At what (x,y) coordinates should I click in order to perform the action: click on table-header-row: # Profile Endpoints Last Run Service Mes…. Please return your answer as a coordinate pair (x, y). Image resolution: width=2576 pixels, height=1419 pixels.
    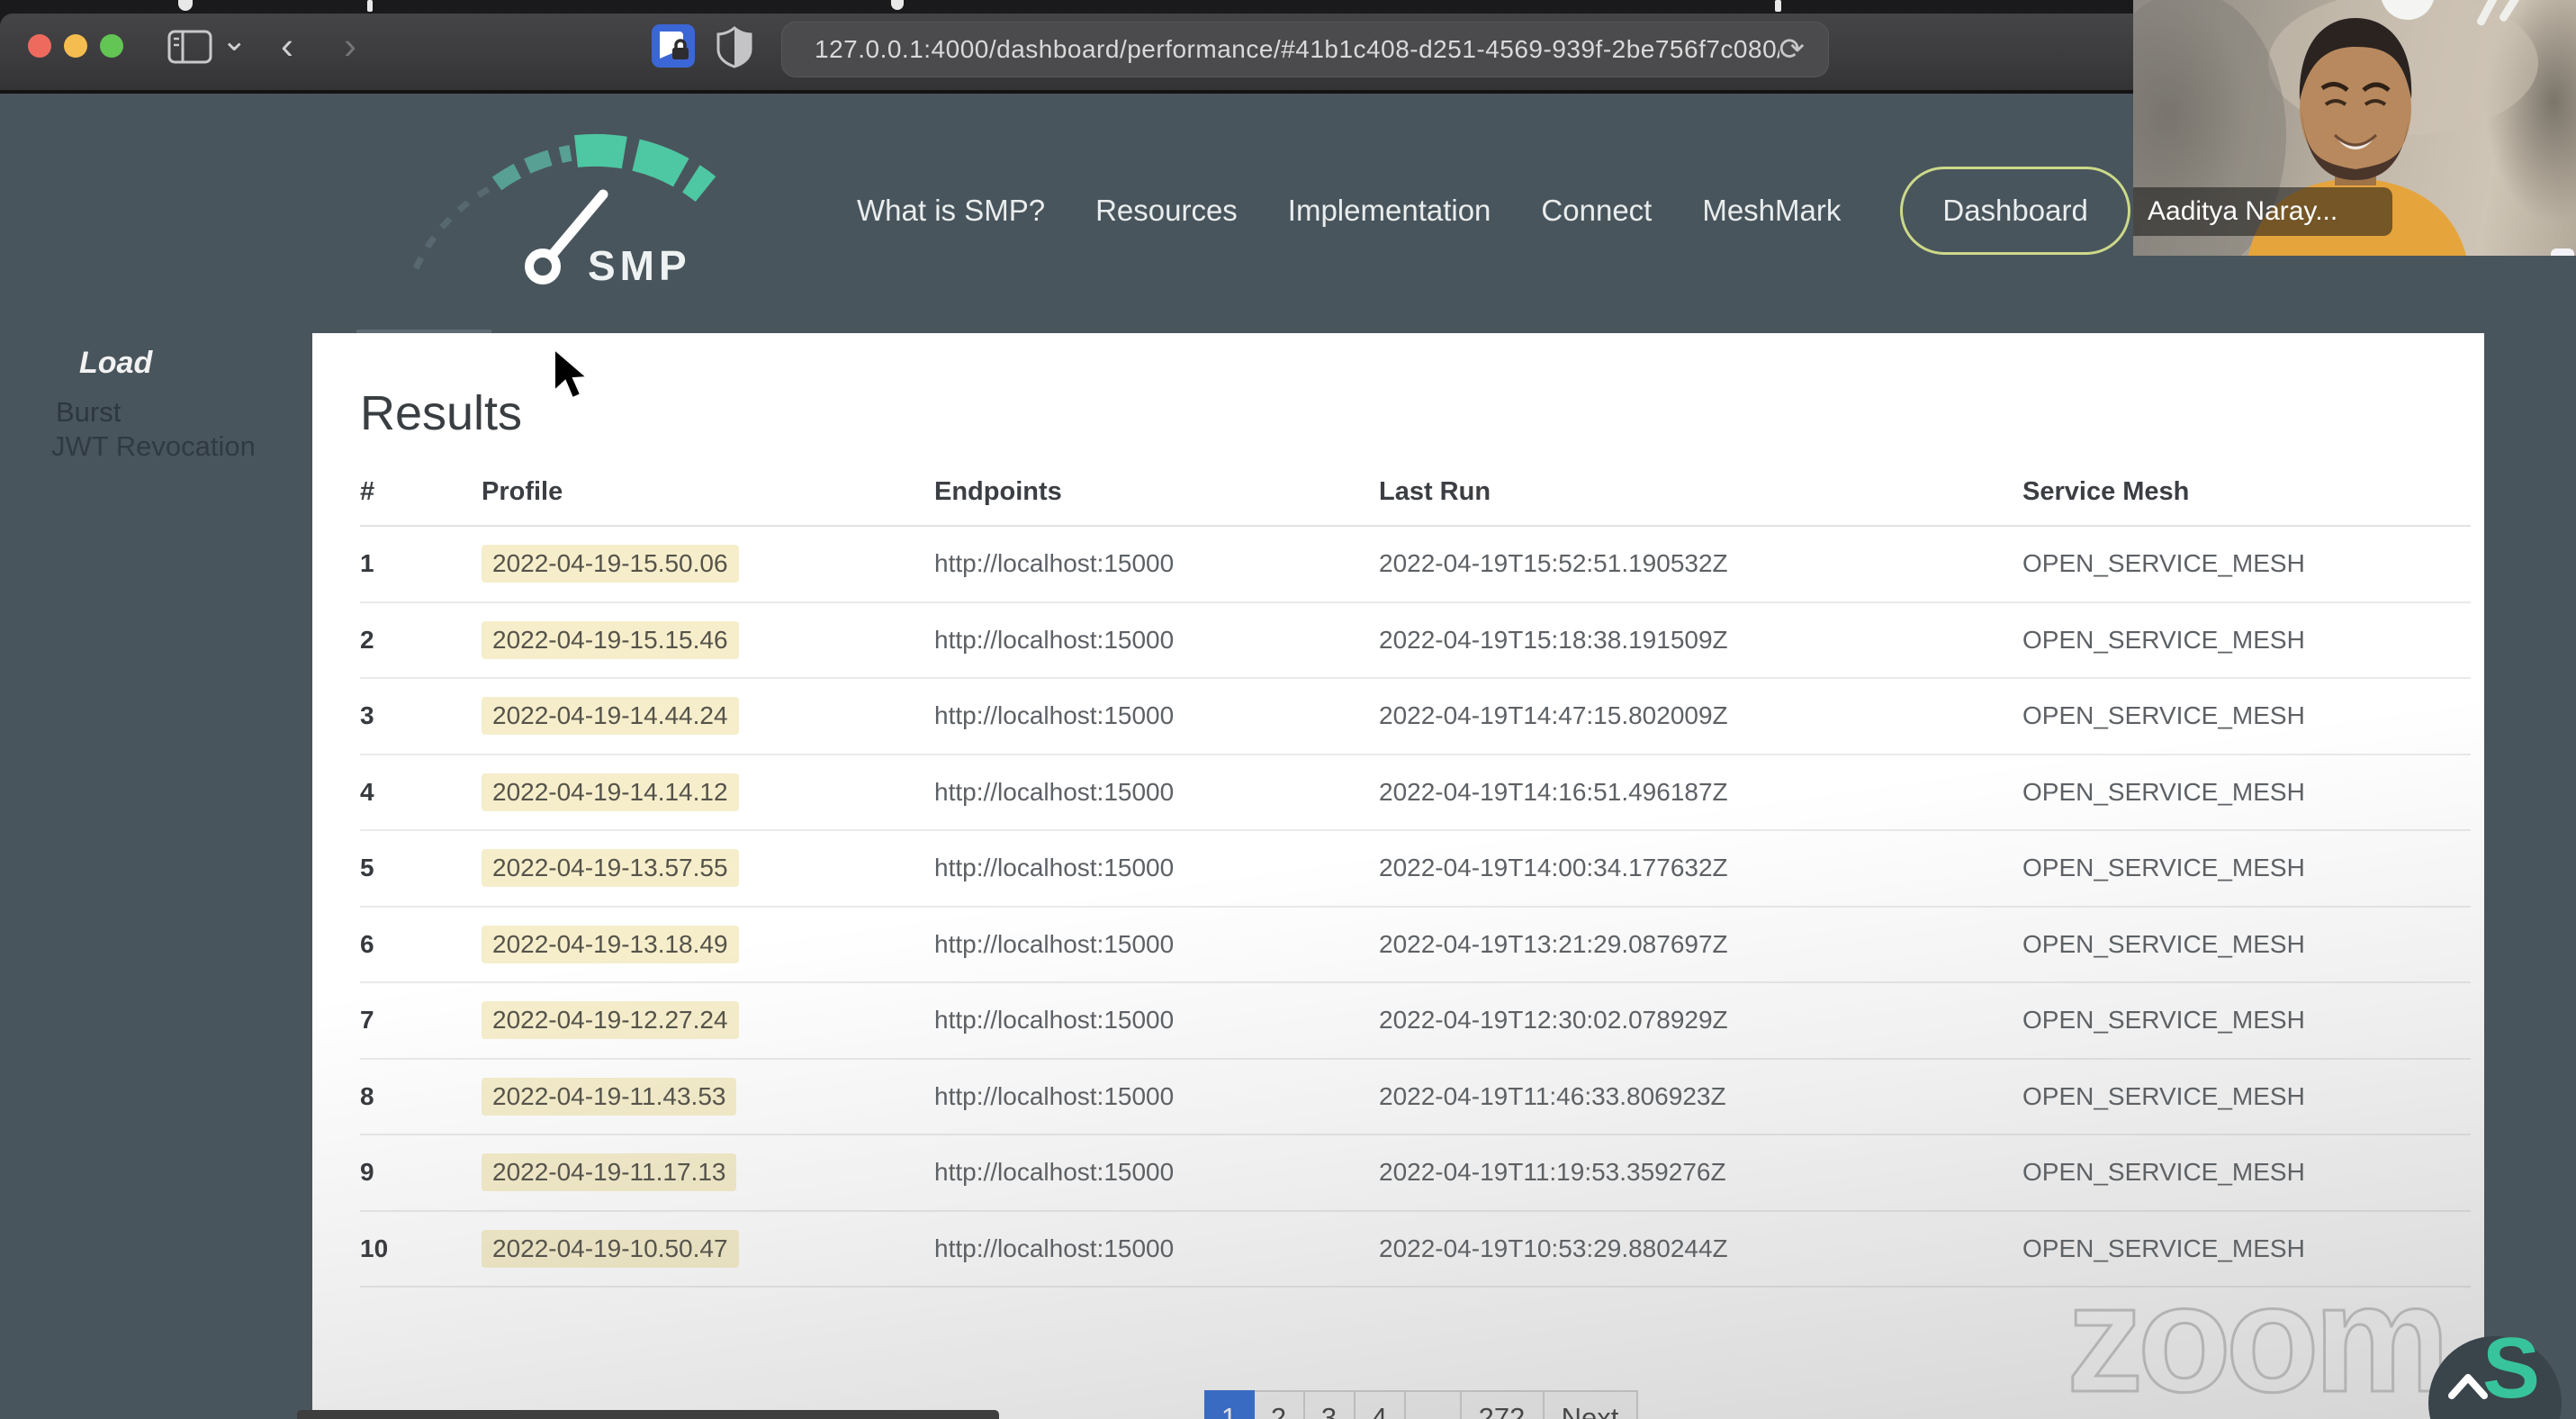
    Looking at the image, I should click on (1415, 493).